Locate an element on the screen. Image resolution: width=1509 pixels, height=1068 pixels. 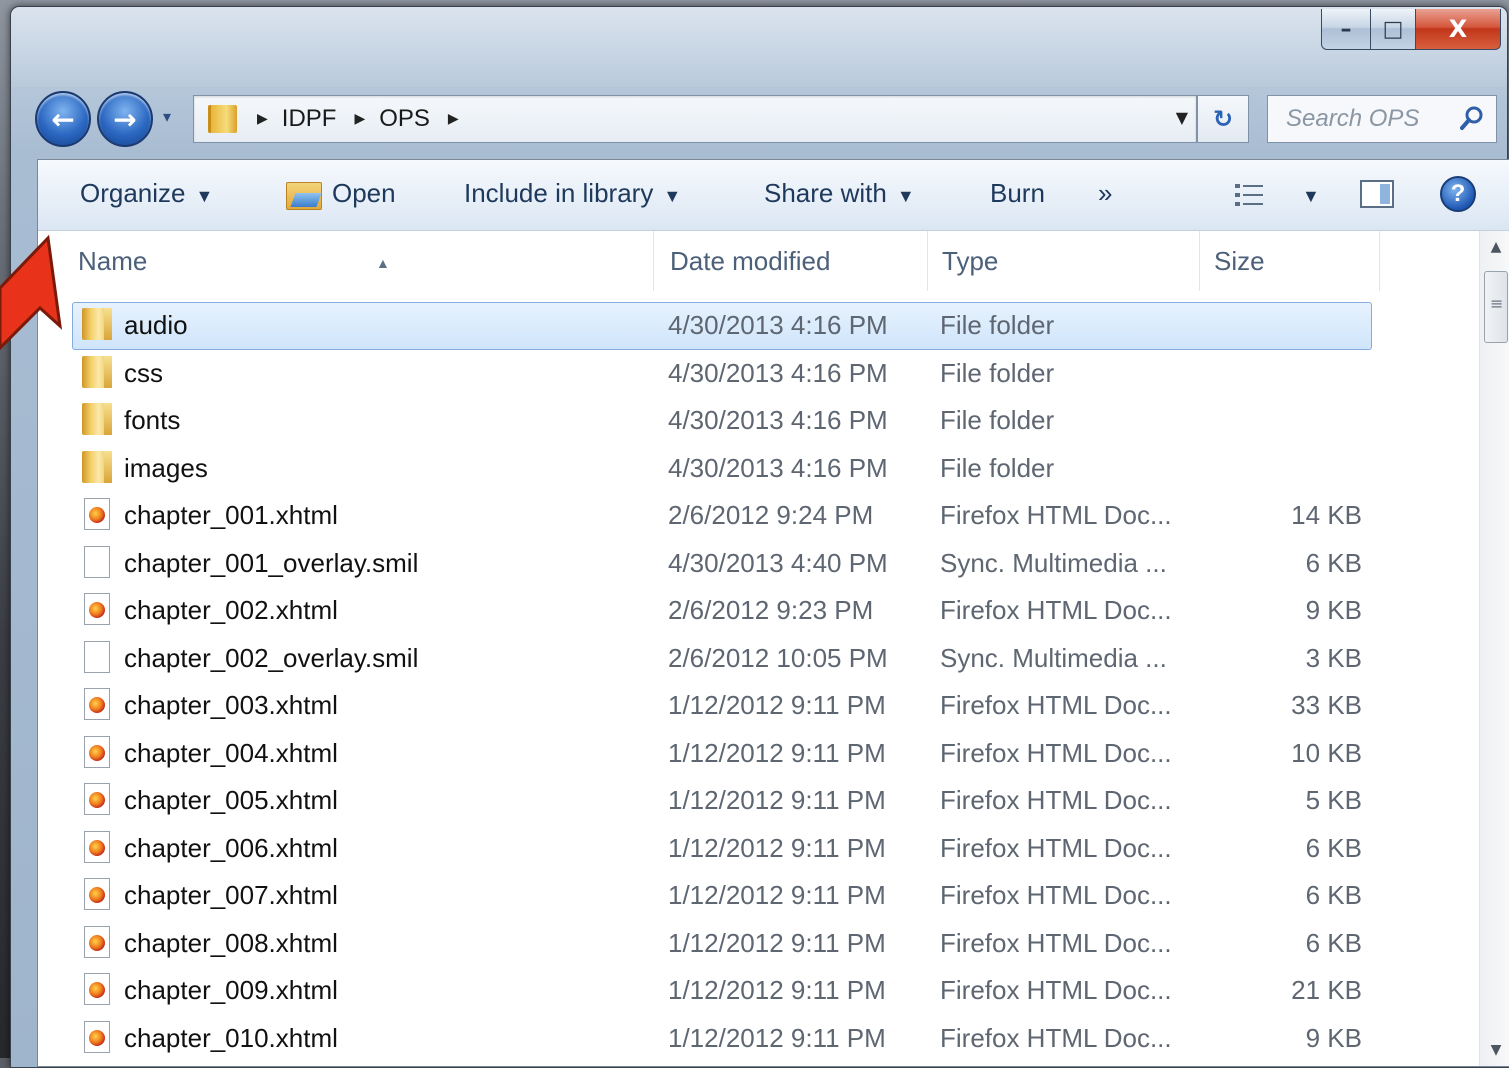
minimize-button: – is located at coordinates (1346, 29).